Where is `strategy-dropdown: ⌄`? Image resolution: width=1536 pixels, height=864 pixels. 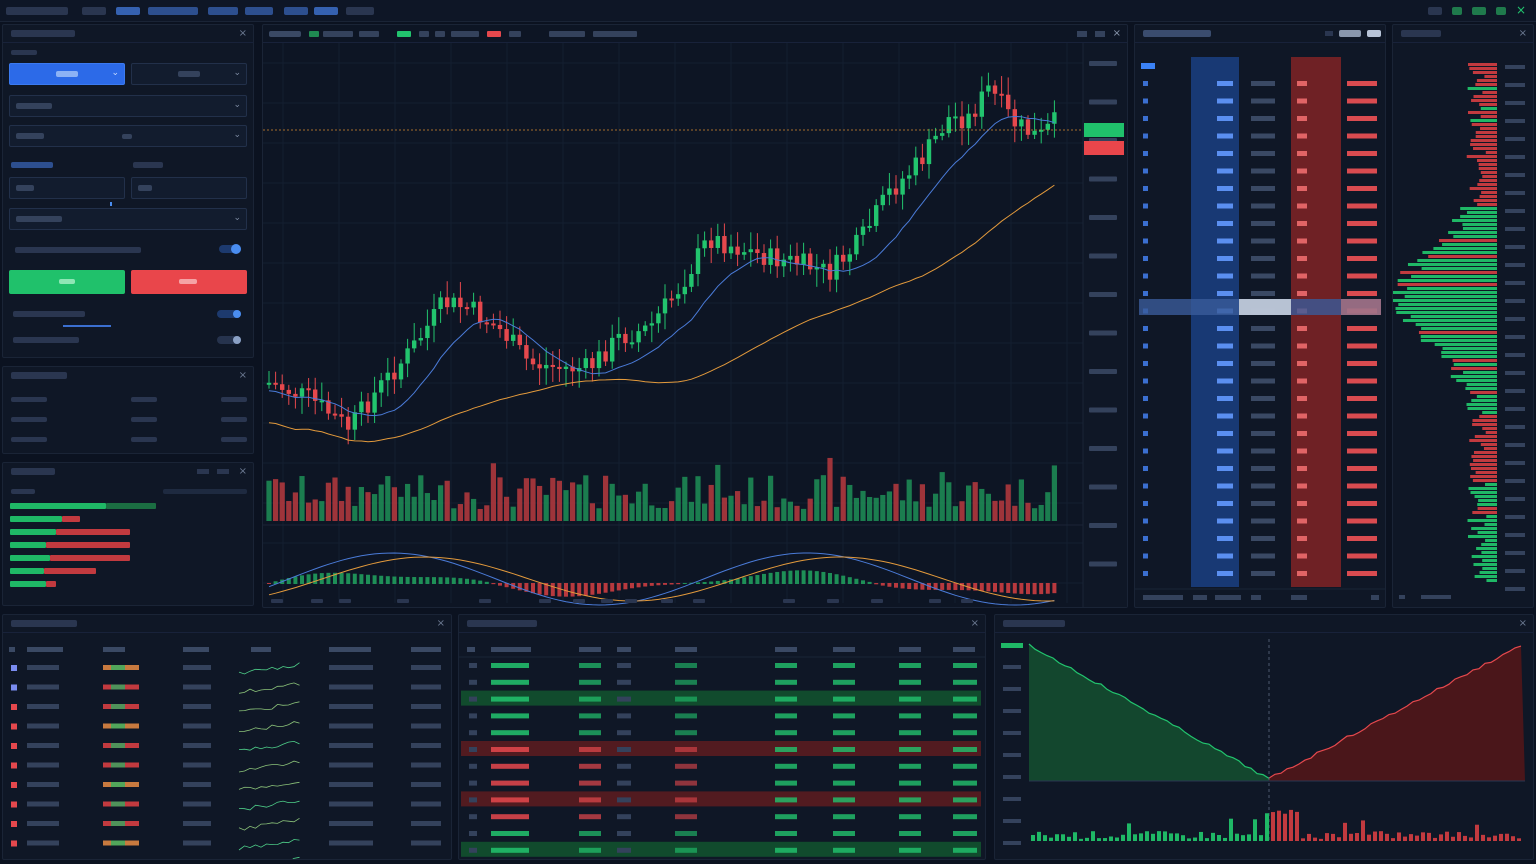
strategy-dropdown: ⌄ is located at coordinates (128, 219).